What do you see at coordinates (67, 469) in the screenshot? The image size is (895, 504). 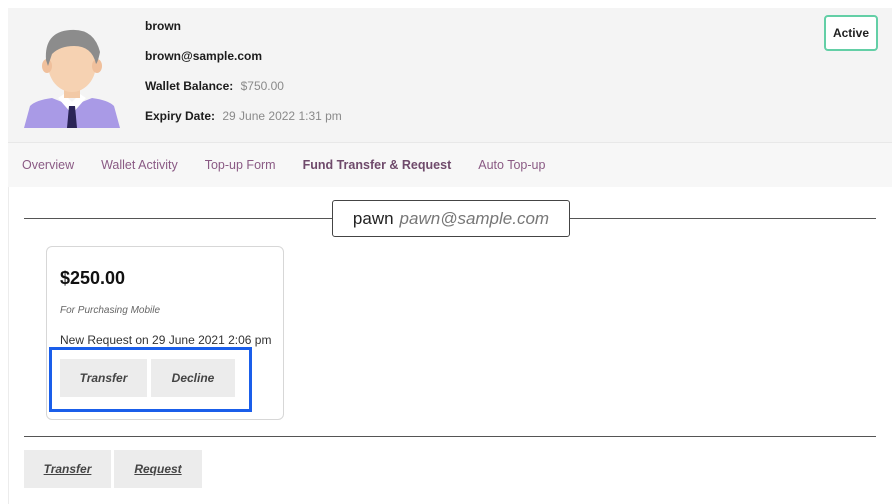 I see `transfer-button: Transfer` at bounding box center [67, 469].